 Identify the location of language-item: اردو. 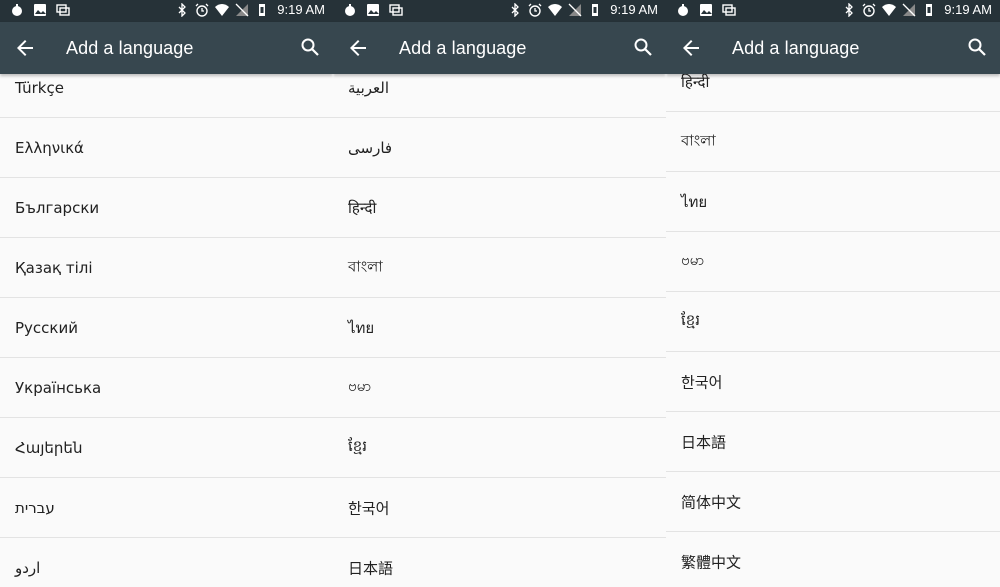
(166, 562).